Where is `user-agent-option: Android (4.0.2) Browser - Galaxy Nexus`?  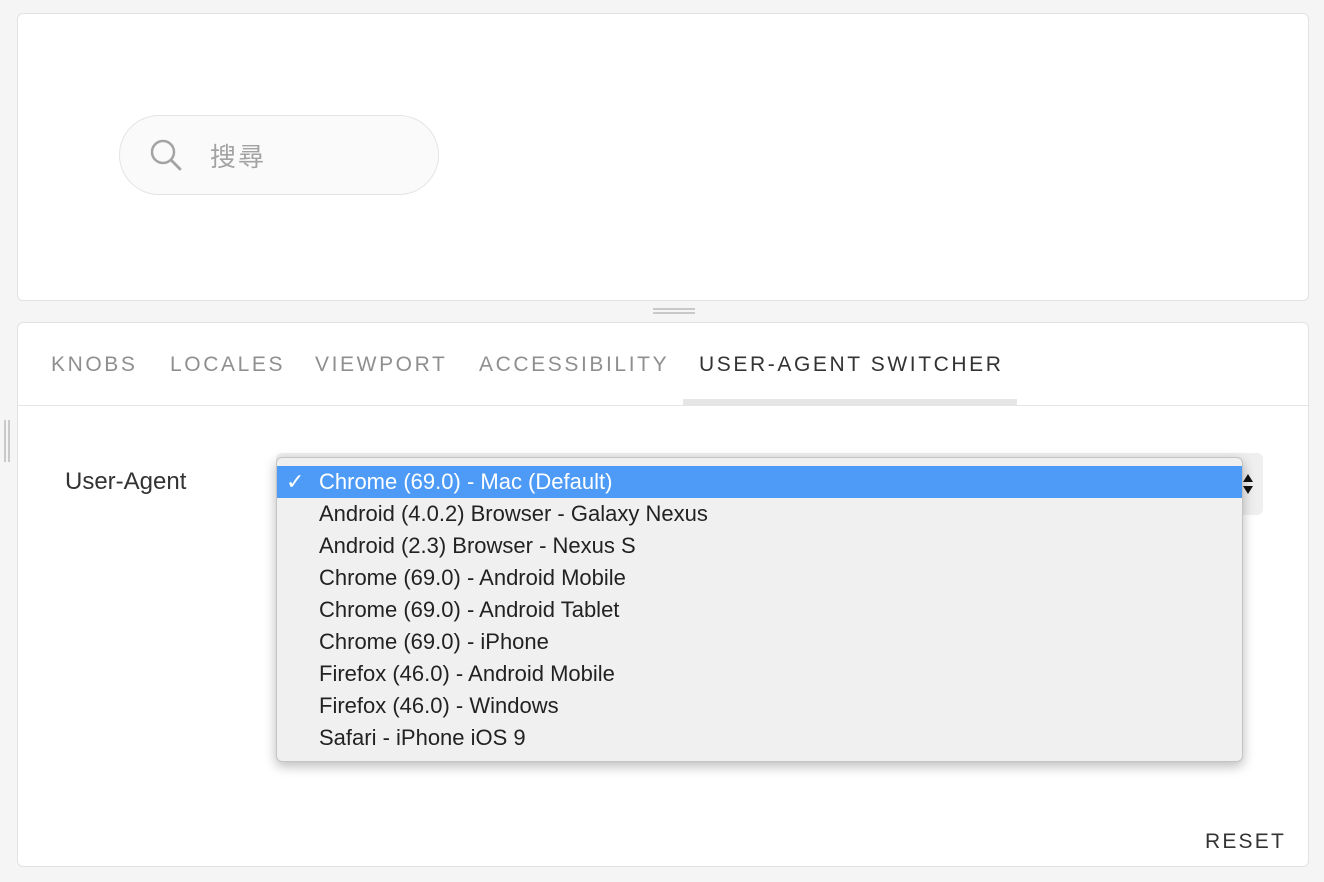
user-agent-option: Android (4.0.2) Browser - Galaxy Nexus is located at coordinates (759, 514).